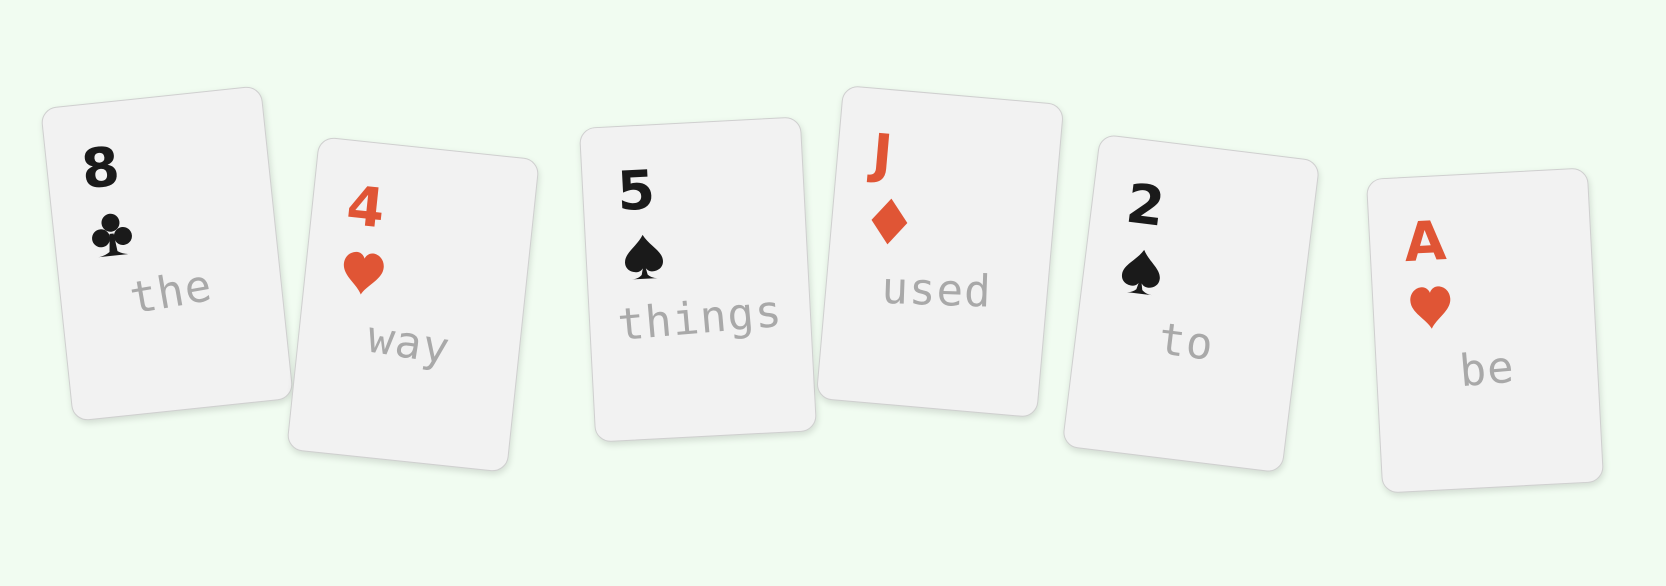  I want to click on card-3: 5 things, so click(698, 279).